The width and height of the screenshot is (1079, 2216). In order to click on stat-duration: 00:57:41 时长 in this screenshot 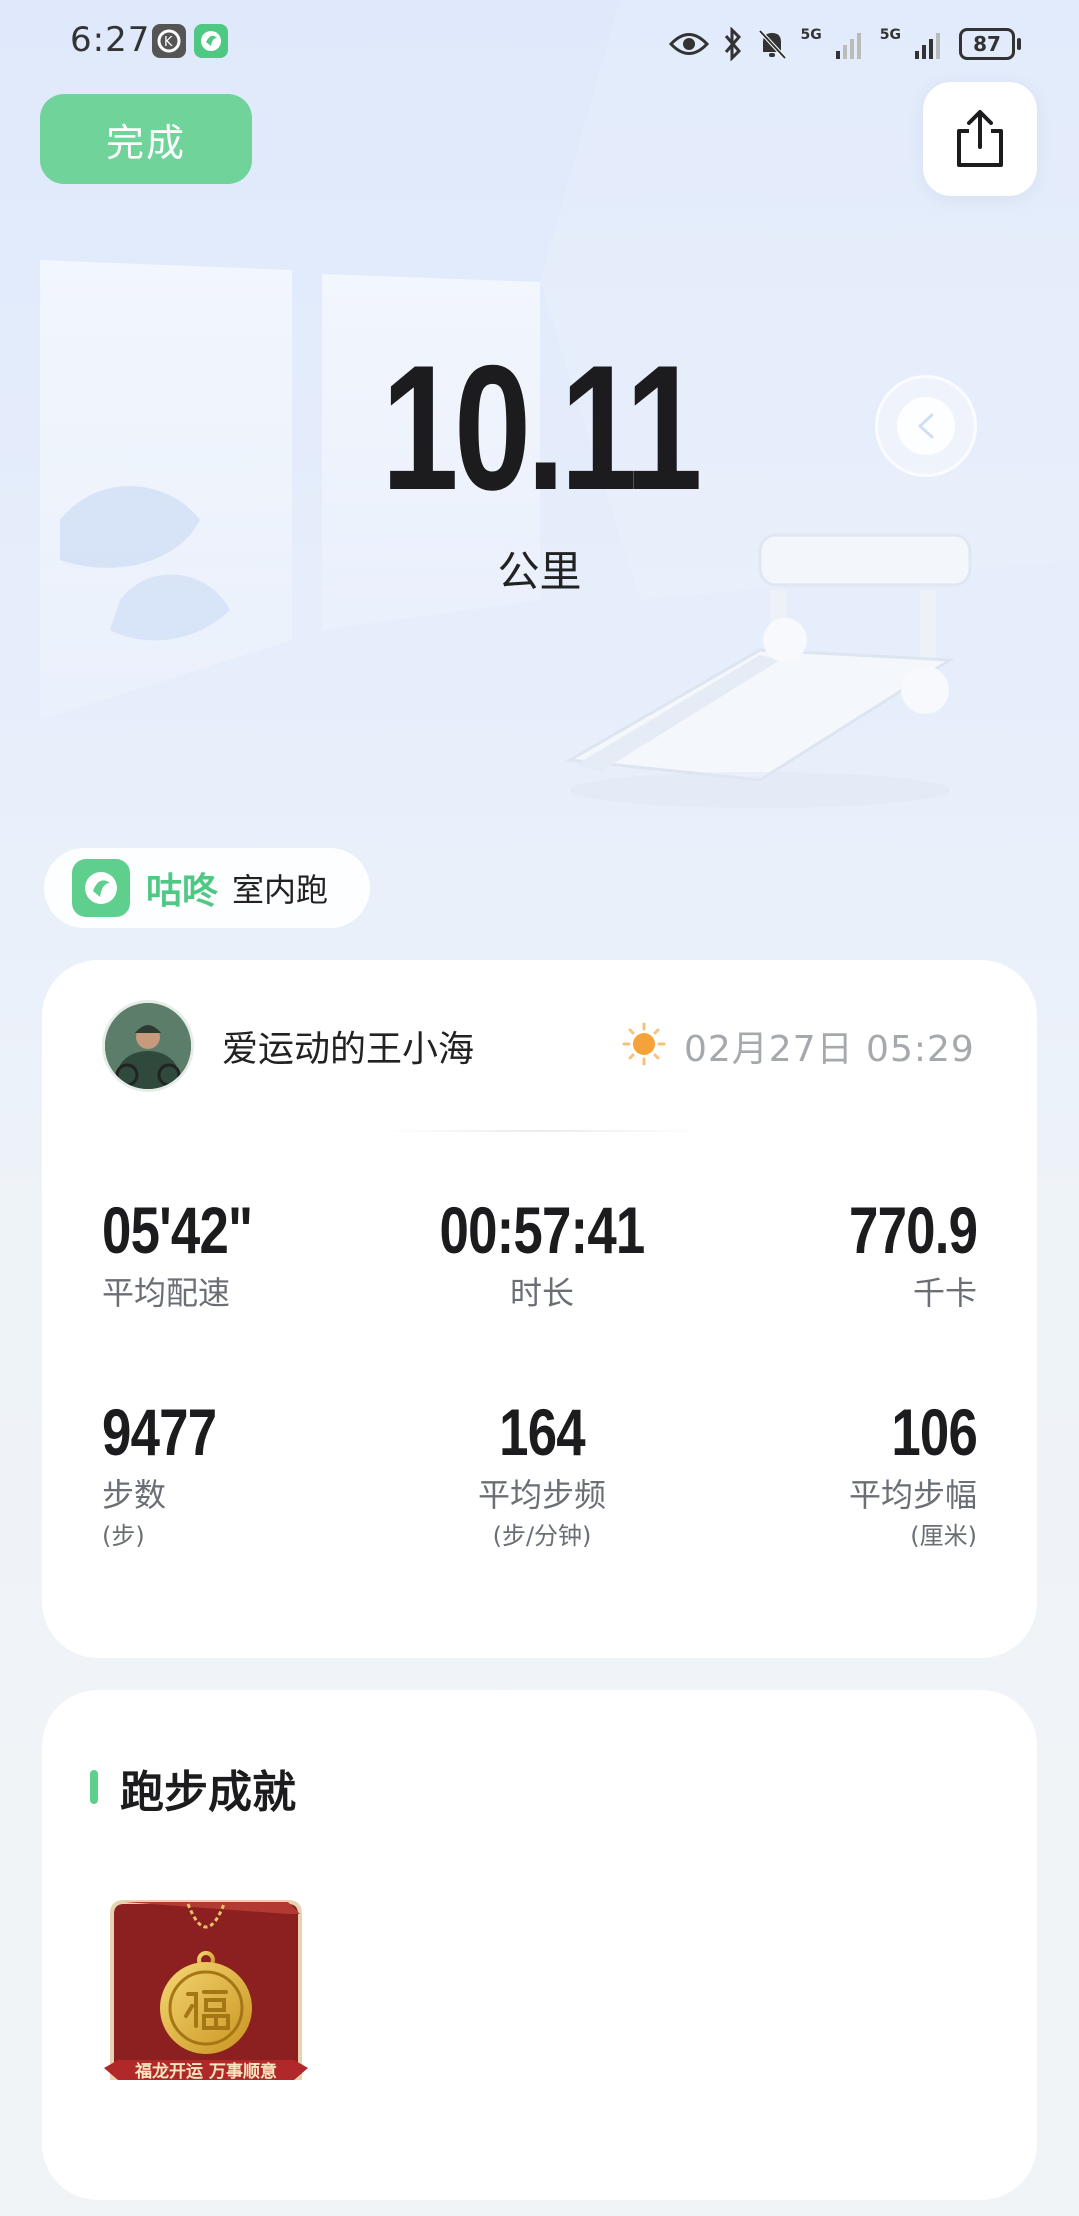, I will do `click(542, 1253)`.